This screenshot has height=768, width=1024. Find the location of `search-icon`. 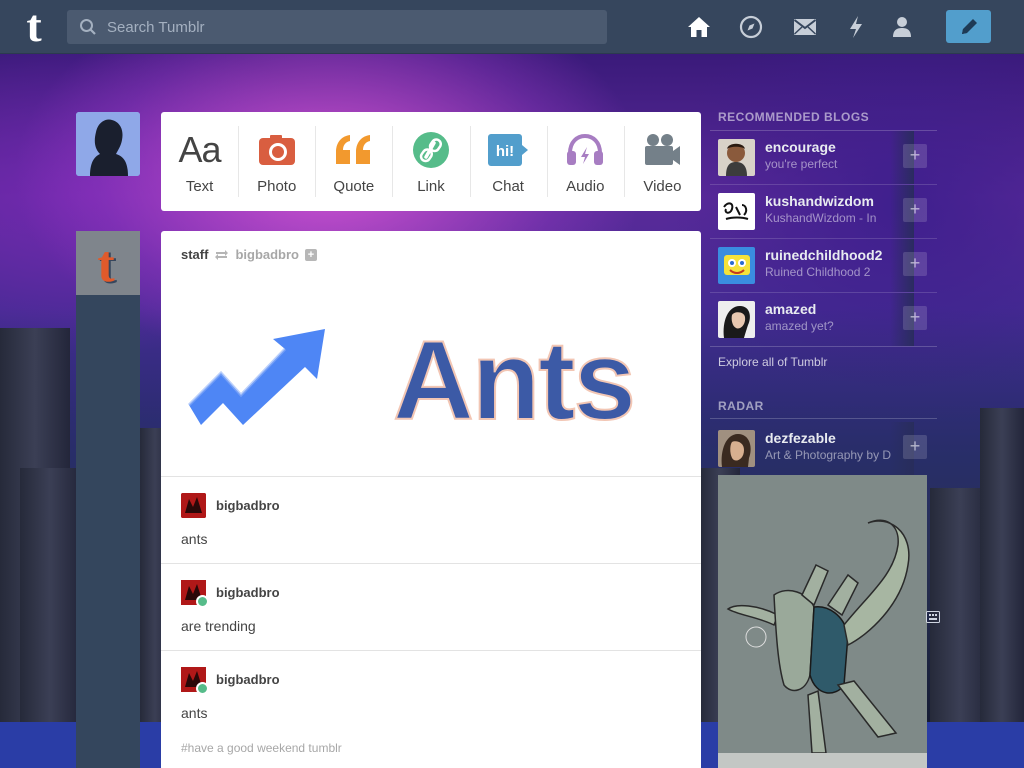

search-icon is located at coordinates (88, 27).